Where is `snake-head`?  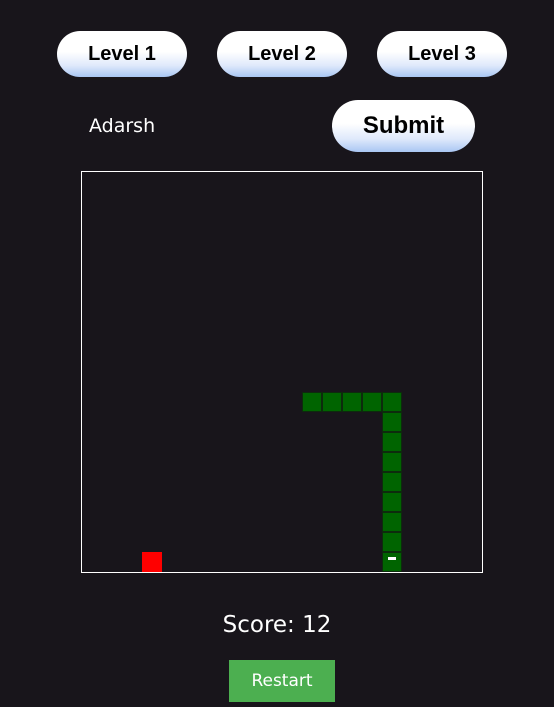
snake-head is located at coordinates (392, 562).